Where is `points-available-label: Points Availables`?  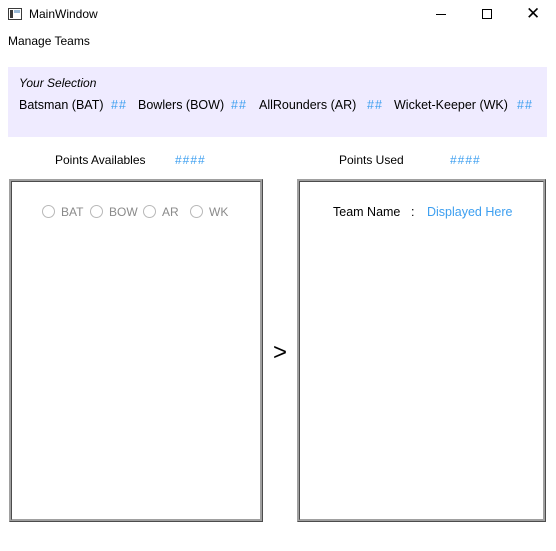
points-available-label: Points Availables is located at coordinates (100, 160).